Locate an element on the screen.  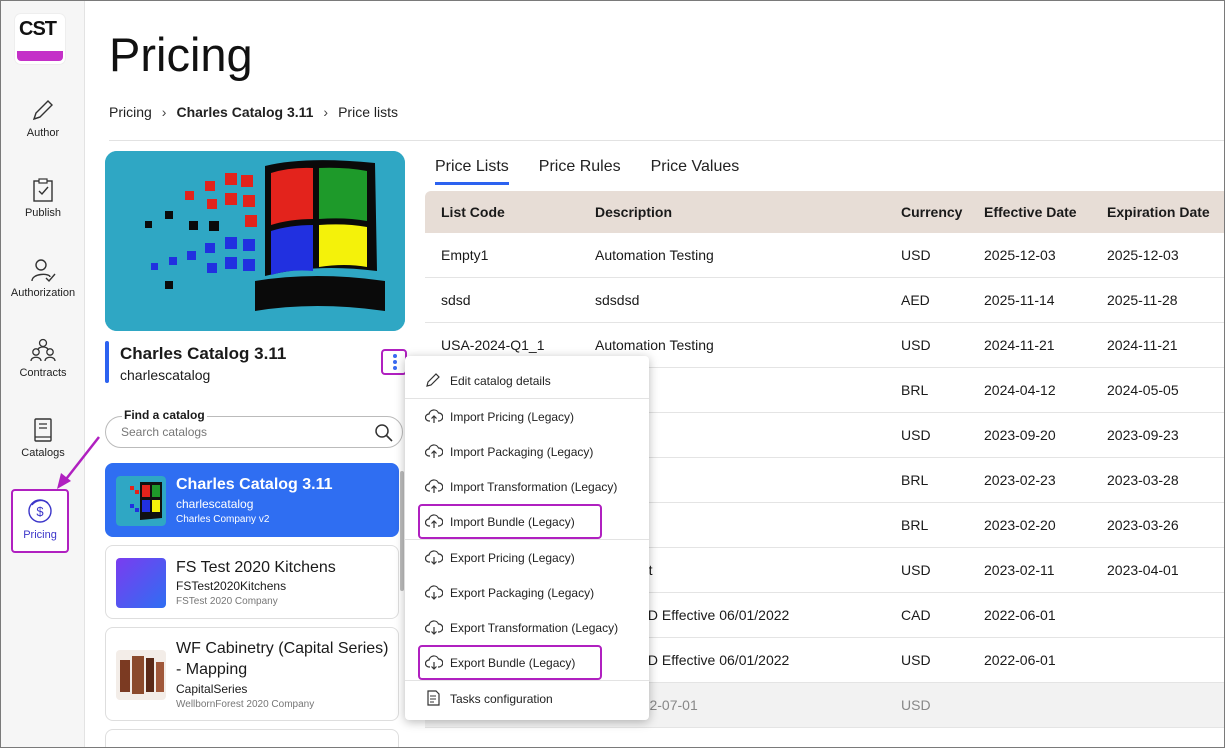
nav-item-pricing: $ Pricing is located at coordinates (40, 521).